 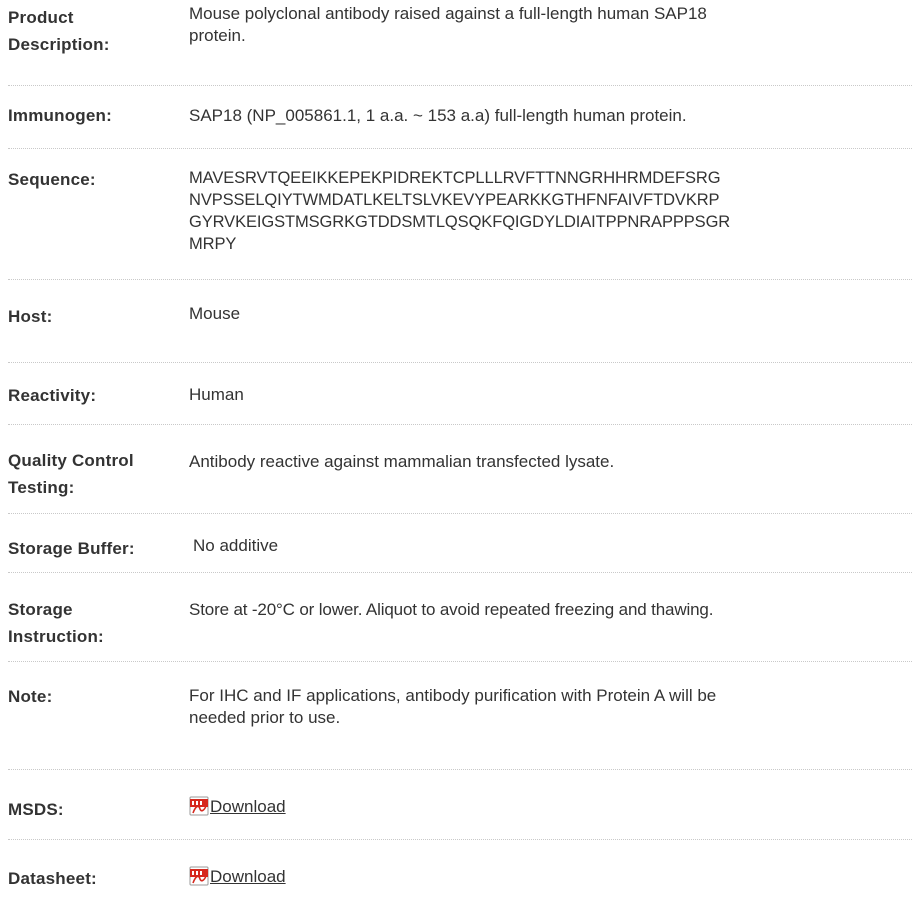 What do you see at coordinates (36, 809) in the screenshot?
I see `spec-label-msds: MSDS:` at bounding box center [36, 809].